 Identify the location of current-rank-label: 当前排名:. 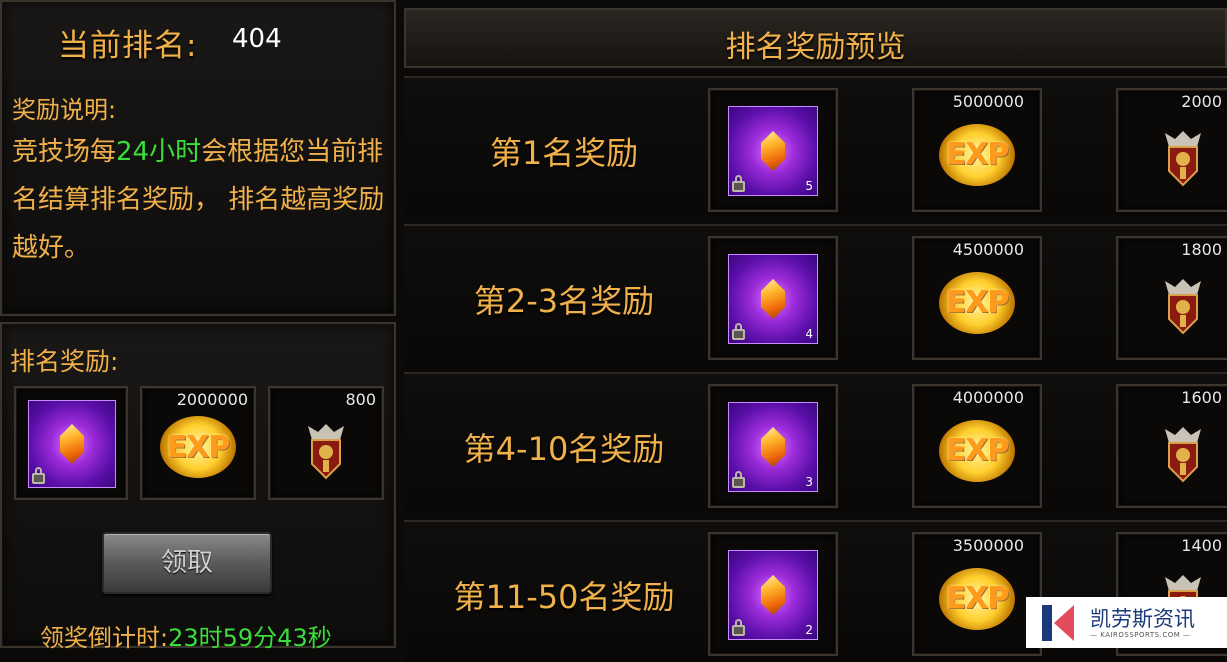
(128, 46).